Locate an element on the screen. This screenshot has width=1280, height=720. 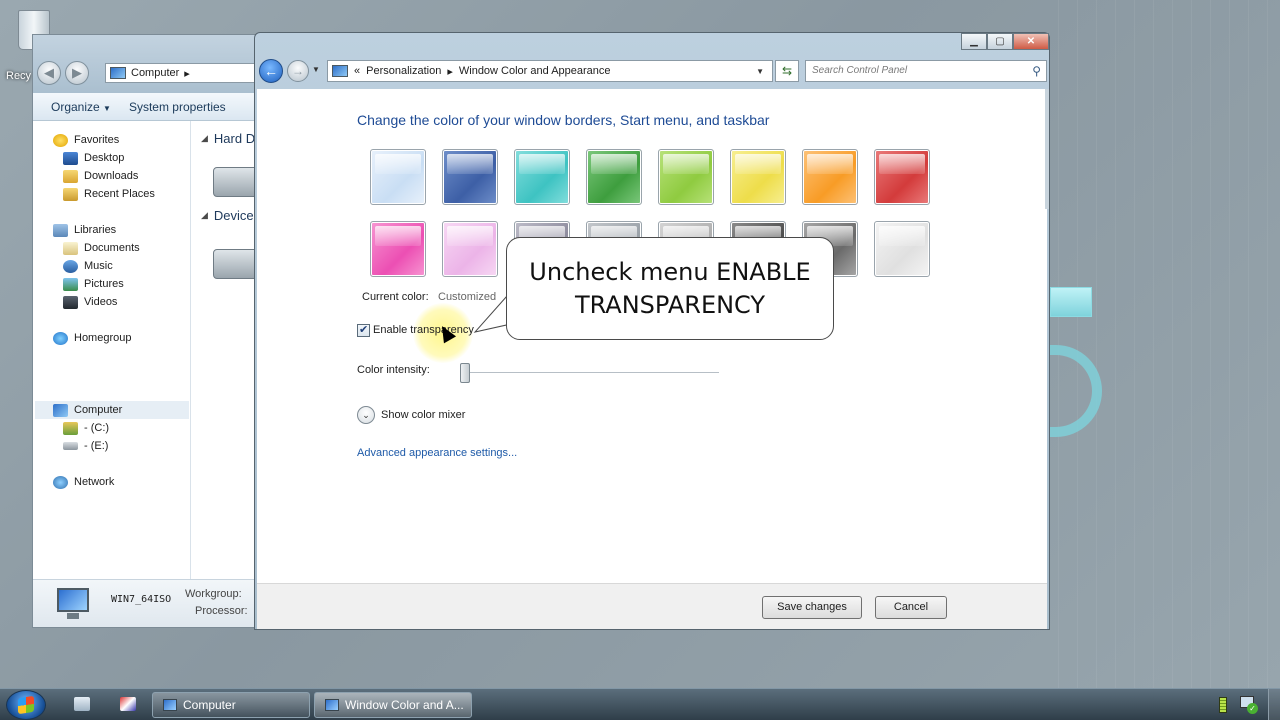
sidebar-item-recent-places: Recent Places is located at coordinates (109, 194).